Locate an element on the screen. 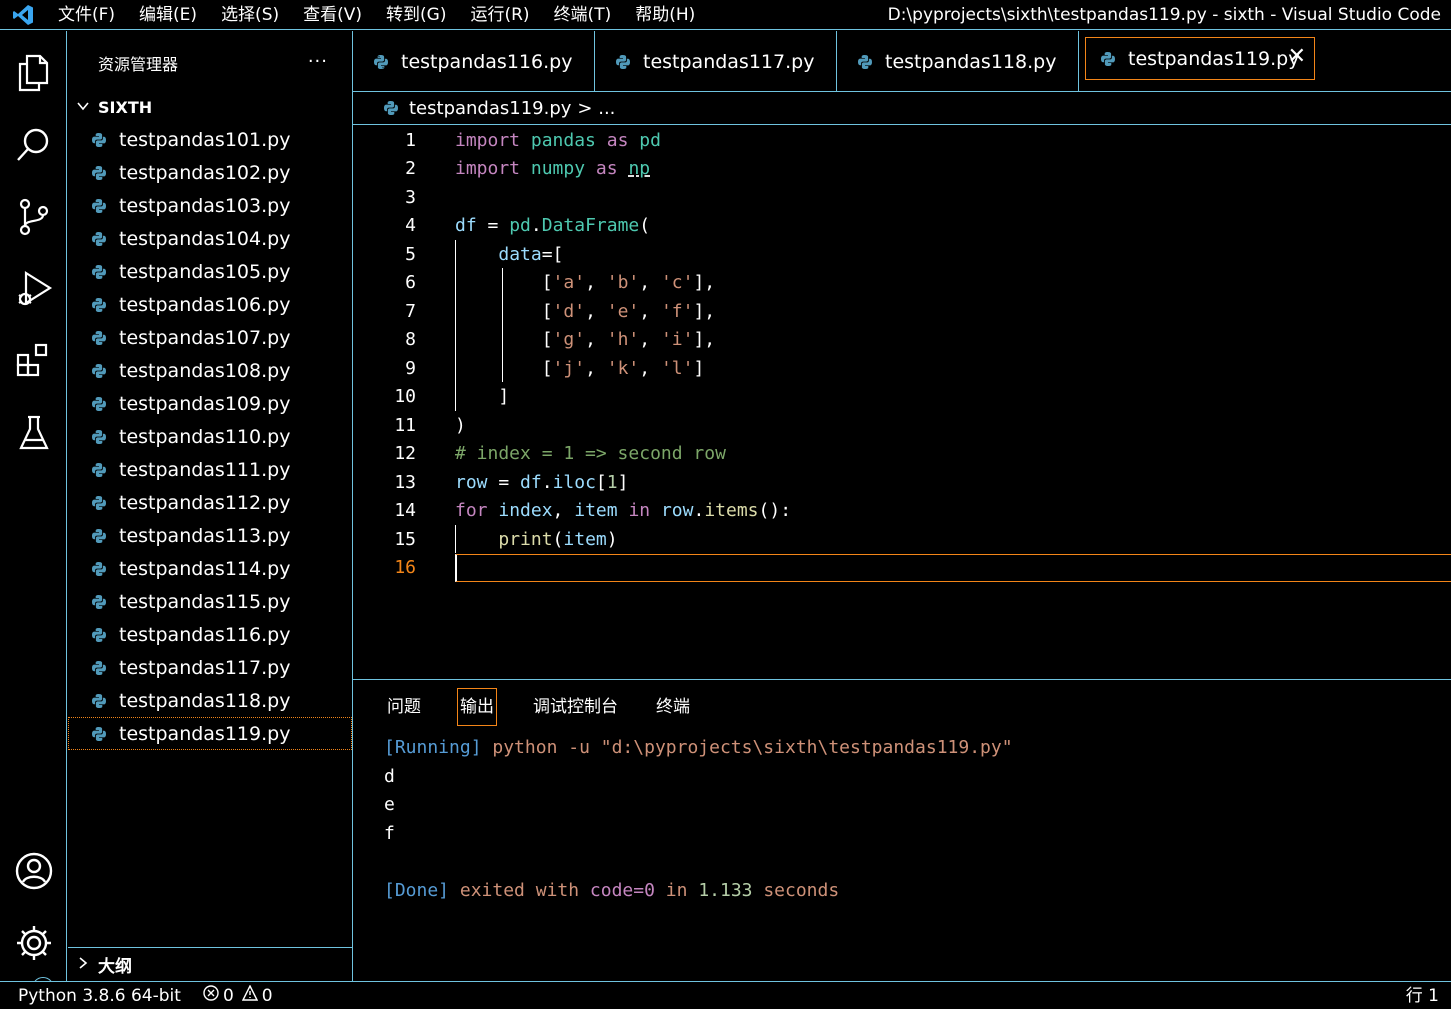  outline-section: 大纲 is located at coordinates (210, 964).